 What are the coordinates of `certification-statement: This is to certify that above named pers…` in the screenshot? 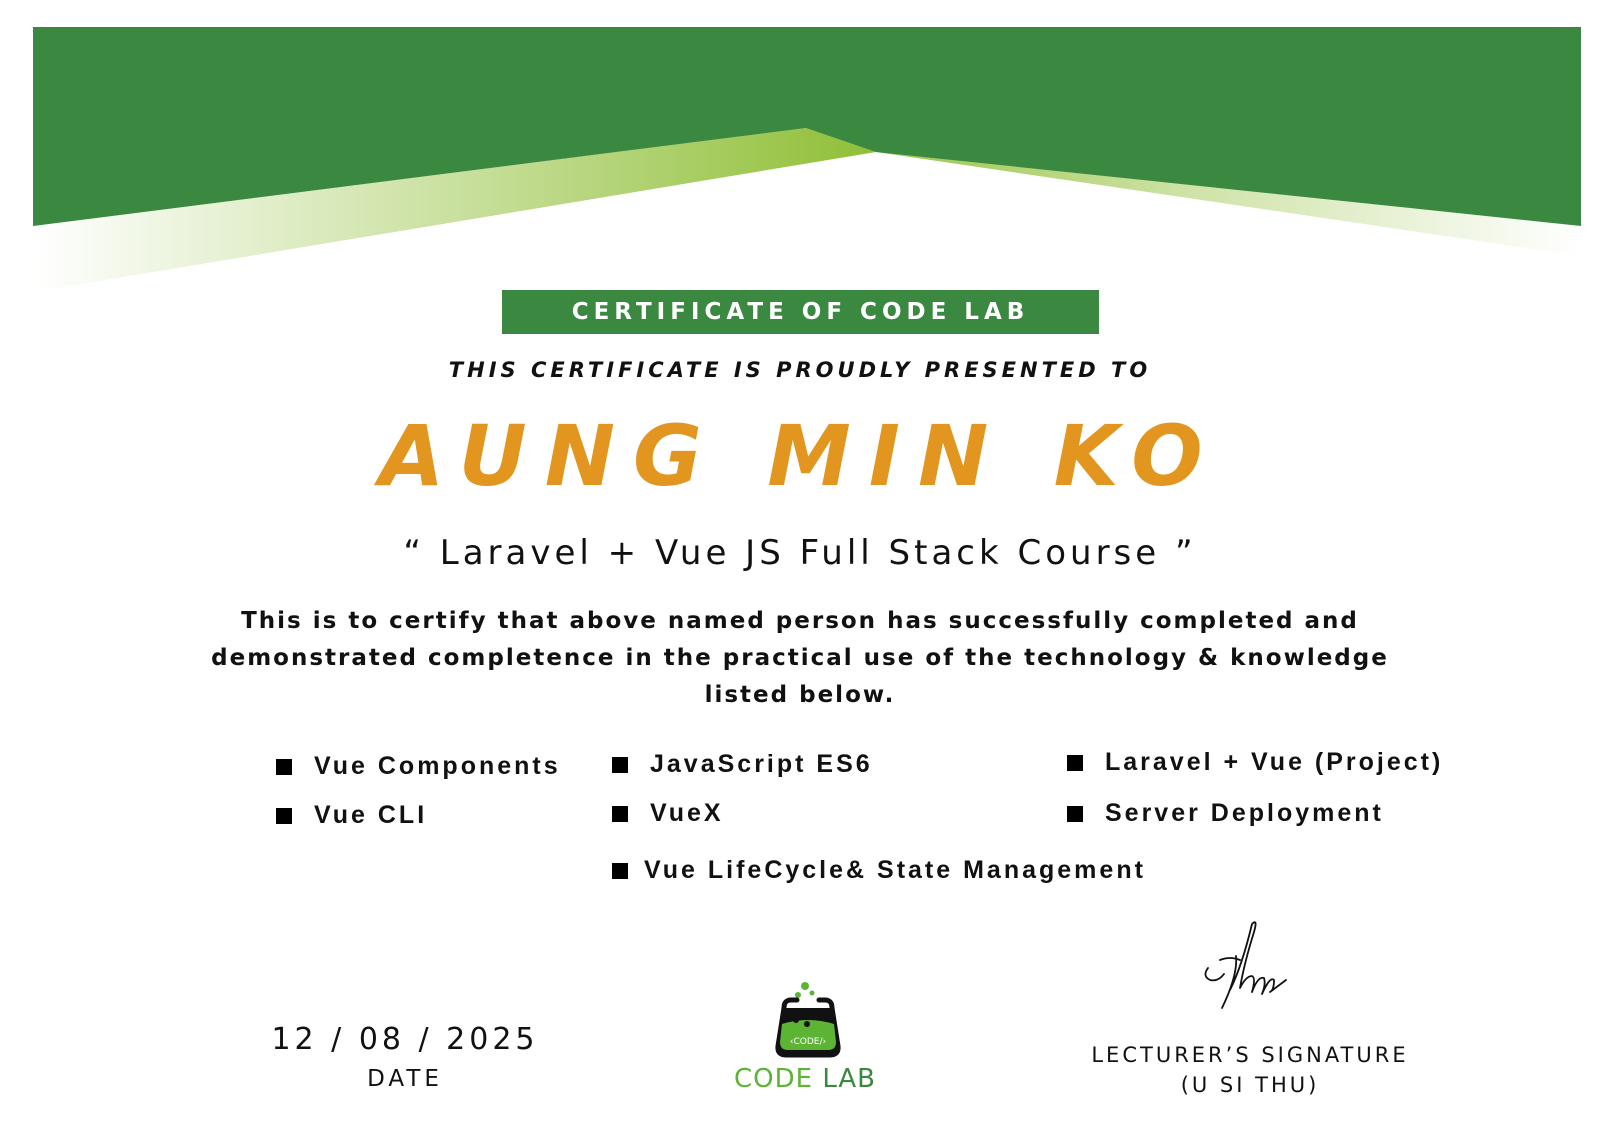 It's located at (800, 658).